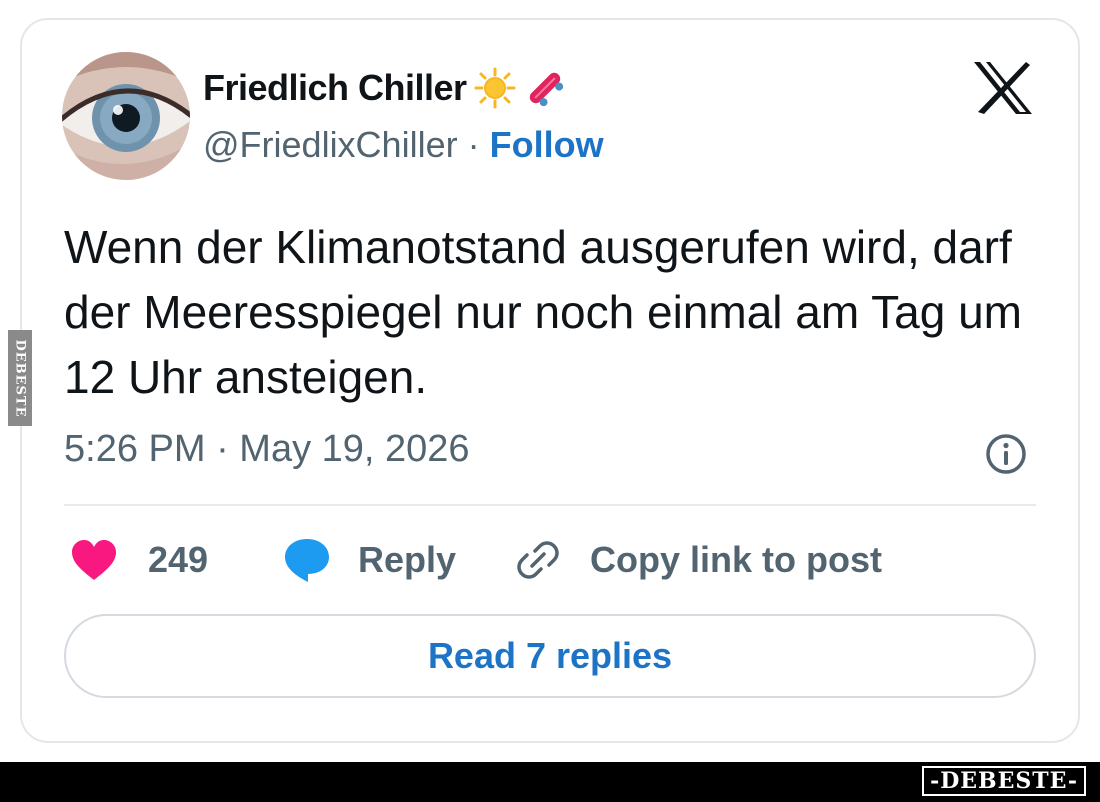  I want to click on reply-bubble-icon, so click(307, 560).